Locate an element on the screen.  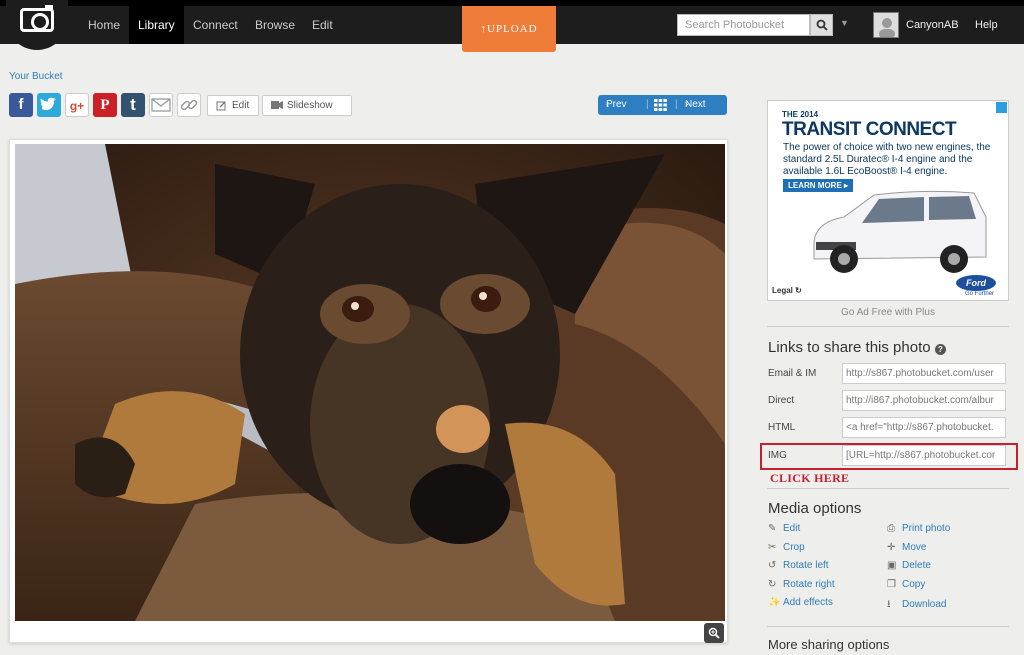
media-add-effects: ✨ Add effects is located at coordinates (800, 602).